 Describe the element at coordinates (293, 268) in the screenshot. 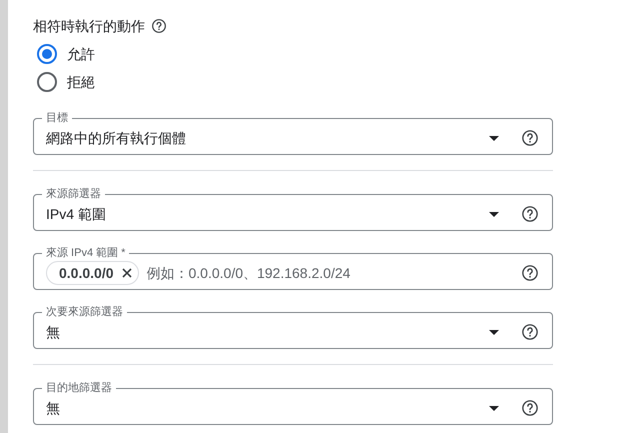

I see `input-field: 來源 IPv4 範圍 * 0.0.0.0/0 例如：0.0.0.0/0、192.168.2.0/24` at that location.